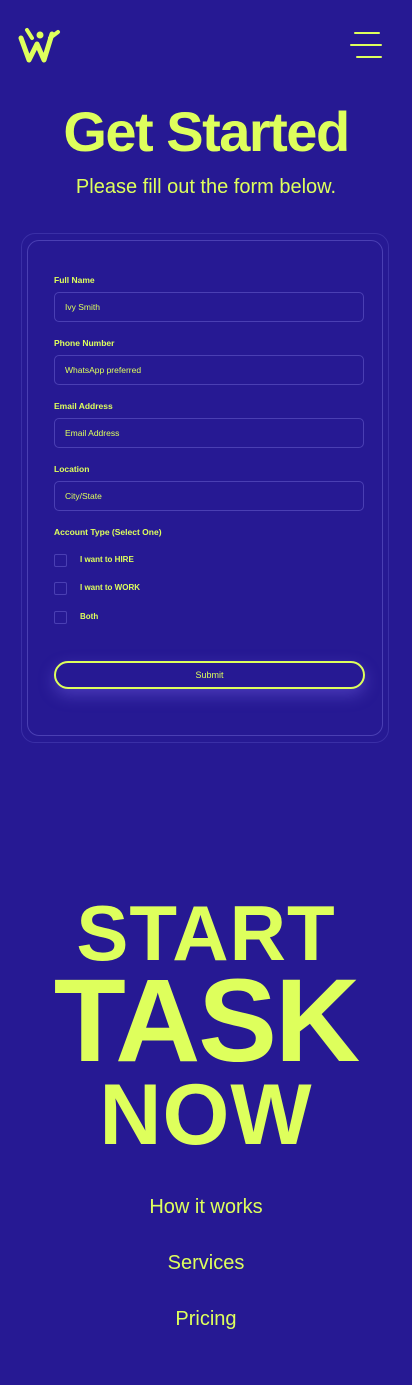 Image resolution: width=412 pixels, height=1385 pixels. I want to click on cta-now-text: NOW, so click(206, 1115).